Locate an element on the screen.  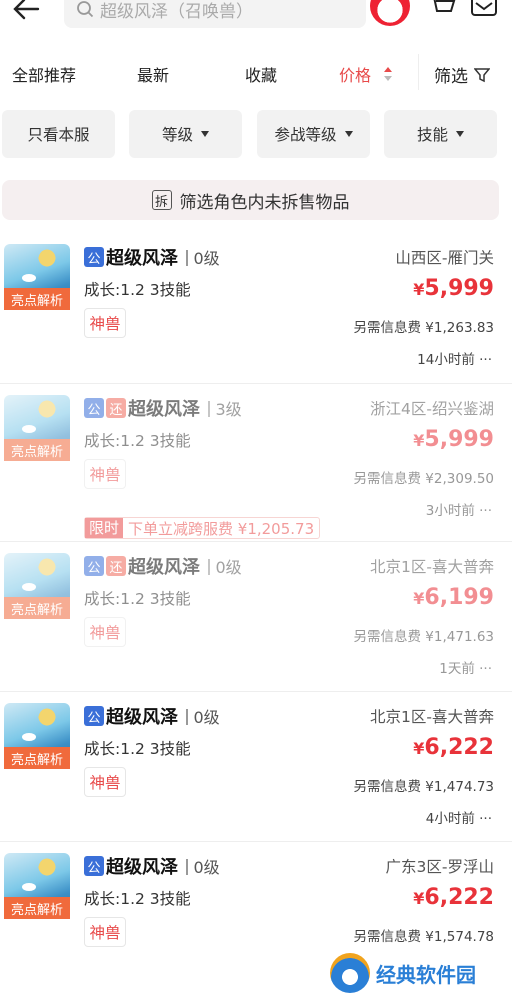
item-price: ¥6,199 is located at coordinates (453, 597).